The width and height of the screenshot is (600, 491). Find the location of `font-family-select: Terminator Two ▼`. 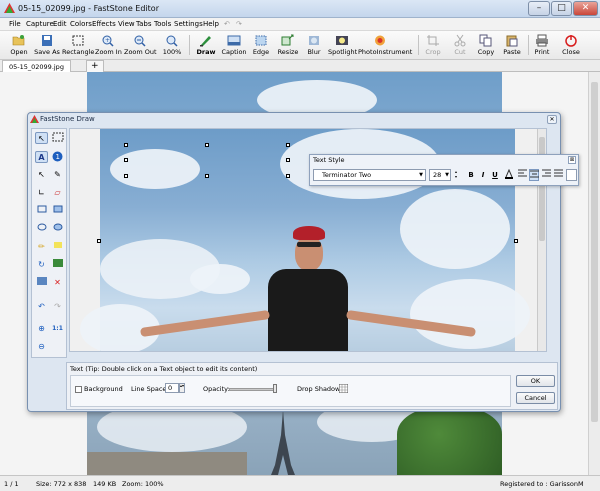

font-family-select: Terminator Two ▼ is located at coordinates (369, 175).